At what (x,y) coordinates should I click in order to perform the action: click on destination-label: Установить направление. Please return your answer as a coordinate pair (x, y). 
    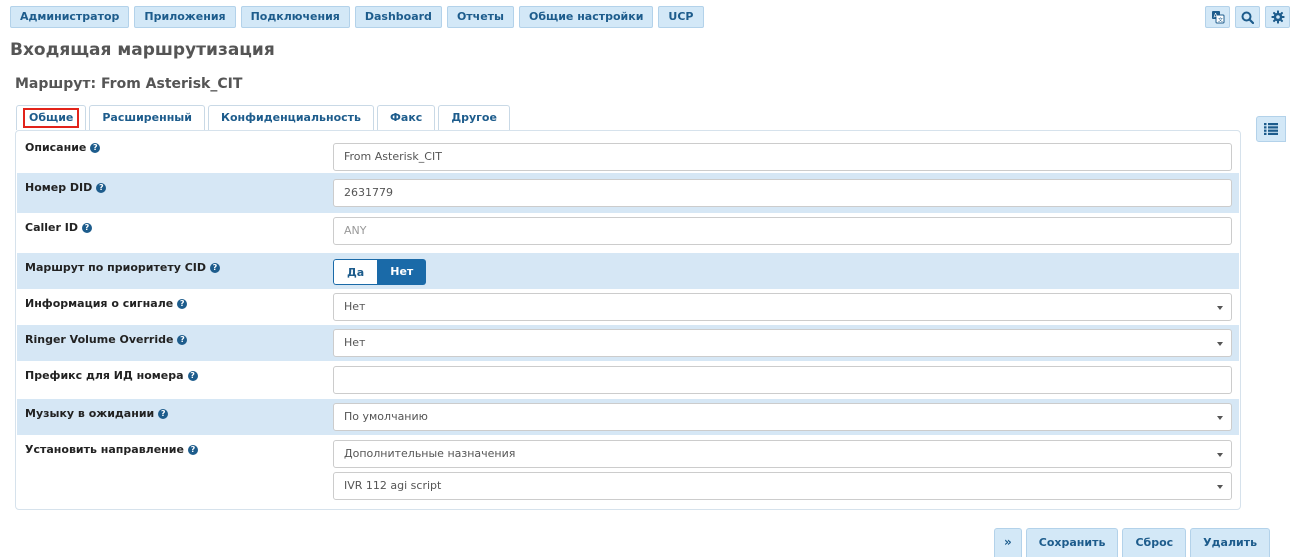
    Looking at the image, I should click on (104, 449).